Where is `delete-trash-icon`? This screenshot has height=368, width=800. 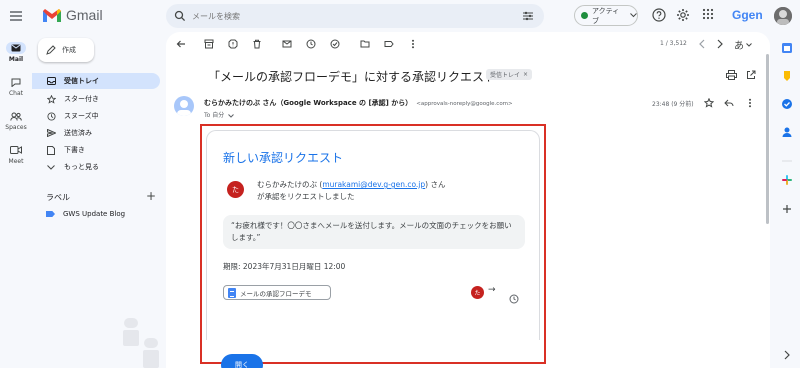
delete-trash-icon is located at coordinates (257, 44).